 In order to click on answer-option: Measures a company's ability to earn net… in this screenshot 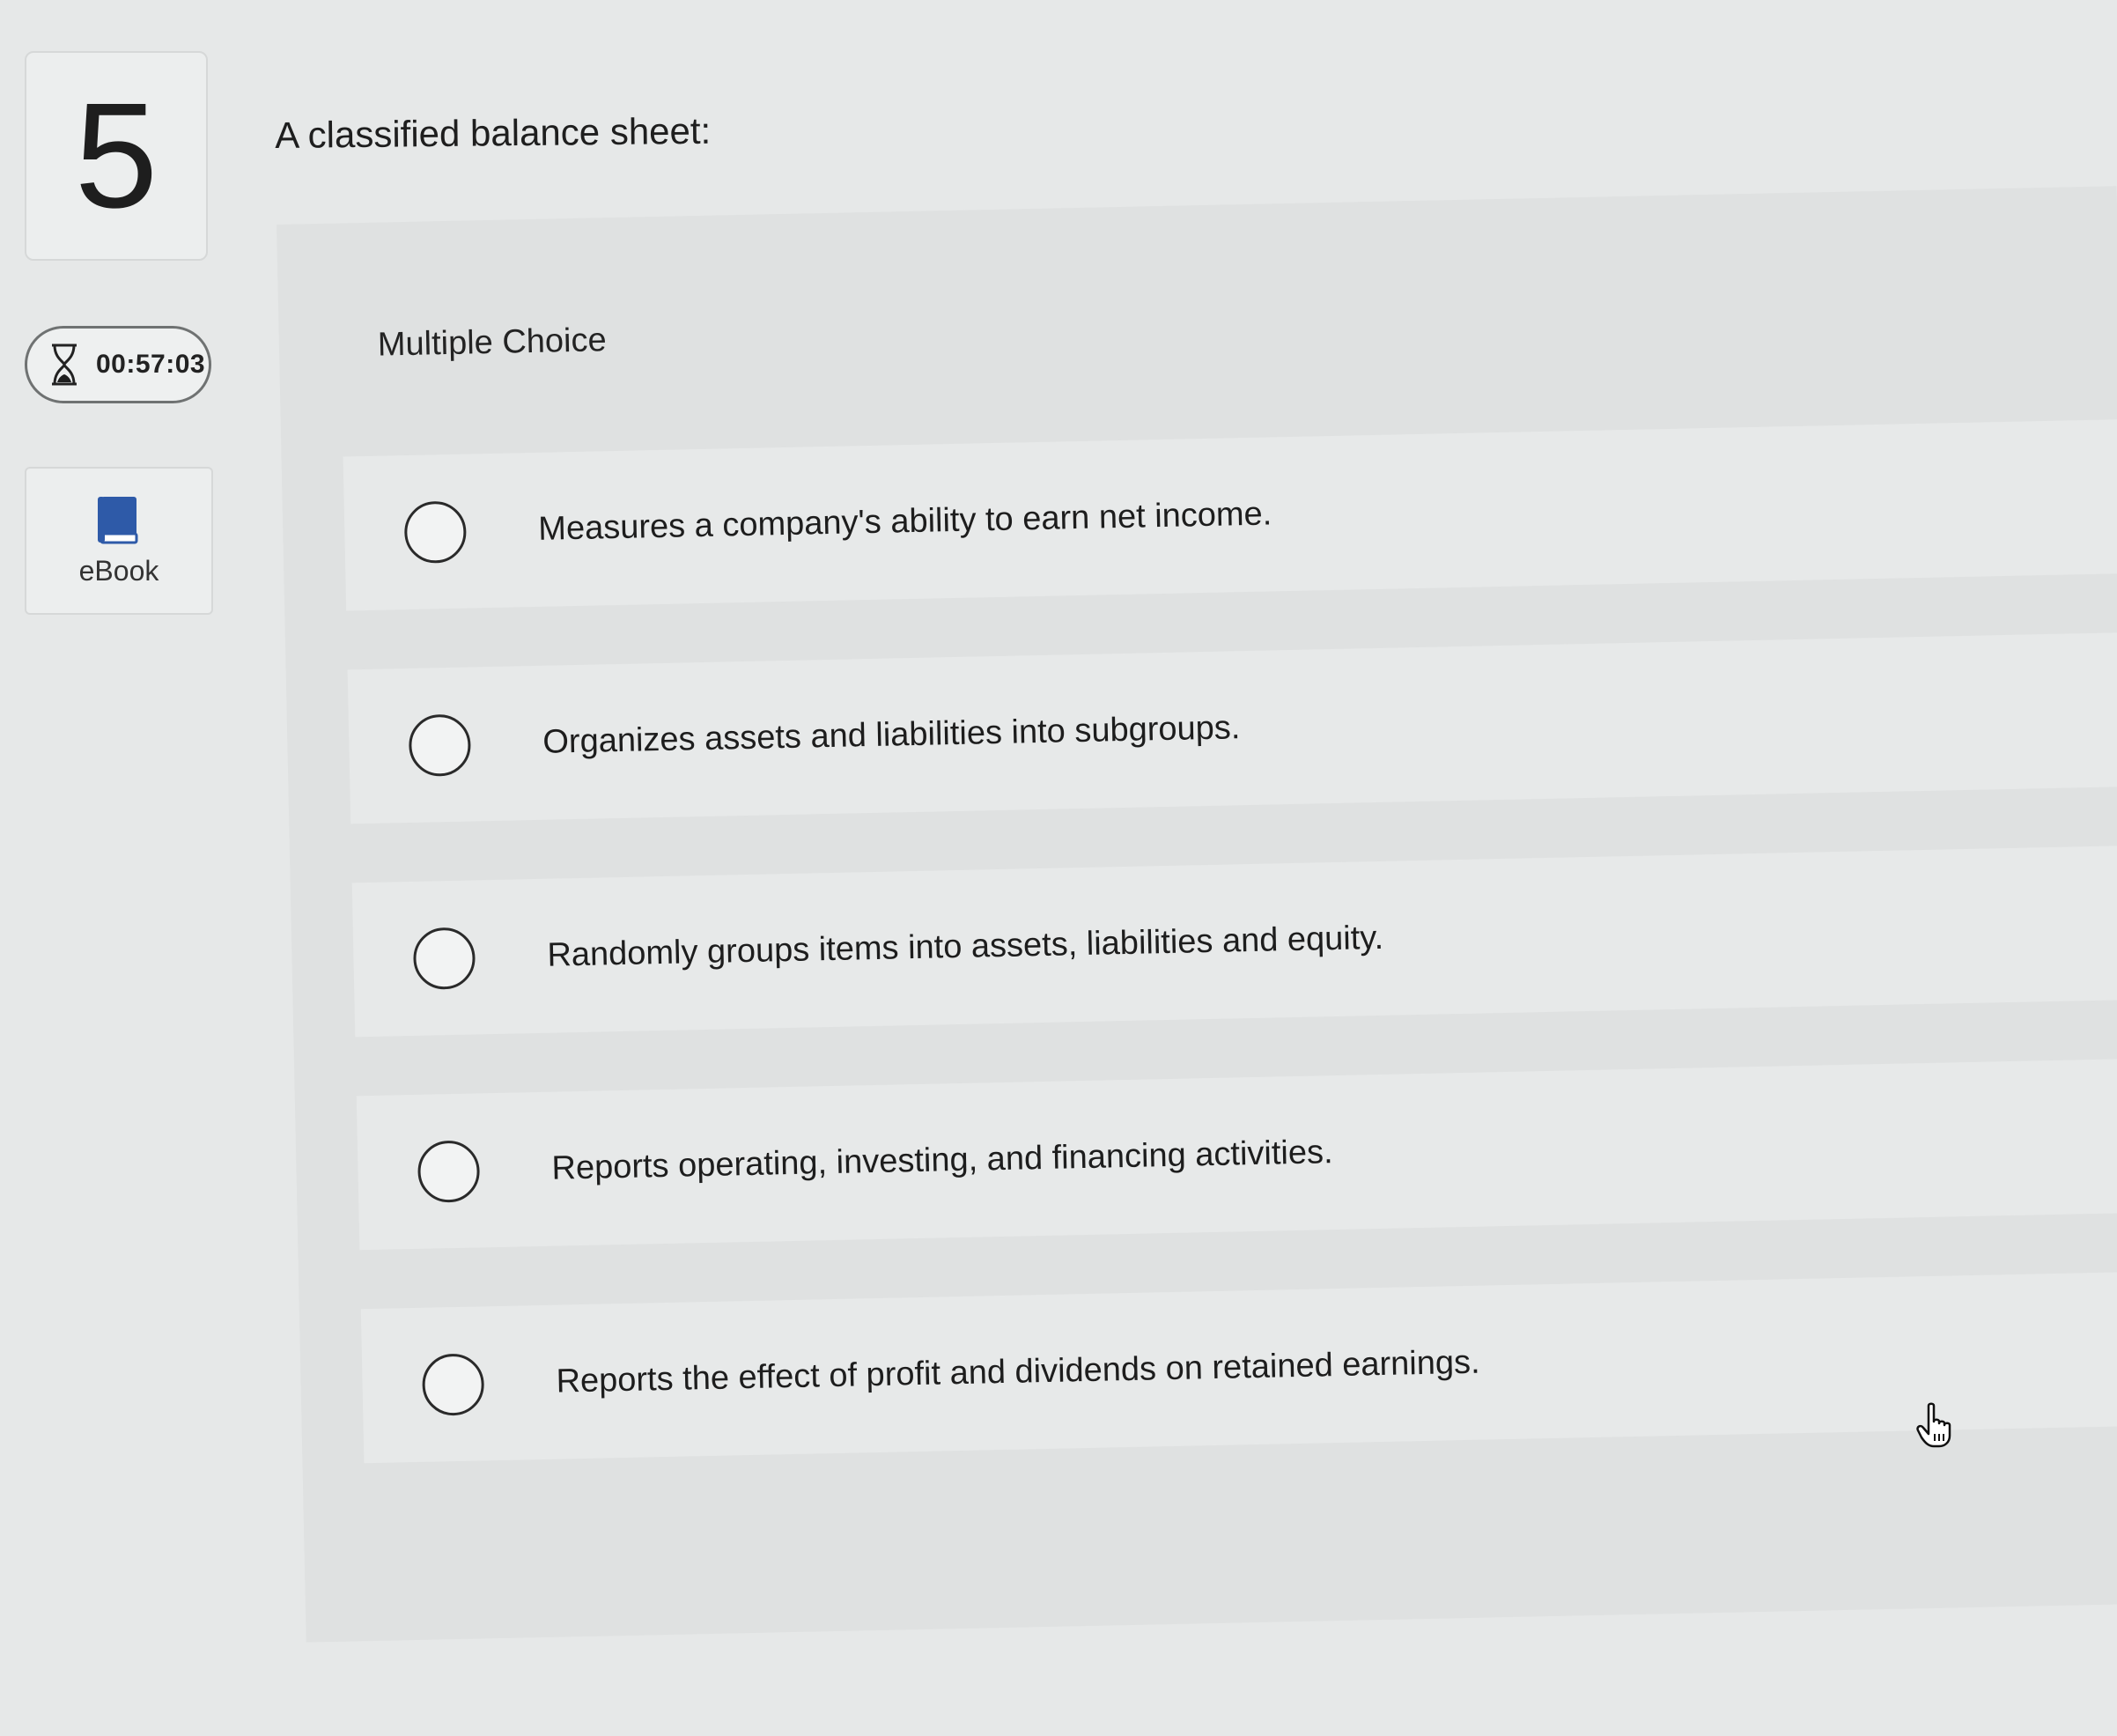, I will do `click(1230, 515)`.